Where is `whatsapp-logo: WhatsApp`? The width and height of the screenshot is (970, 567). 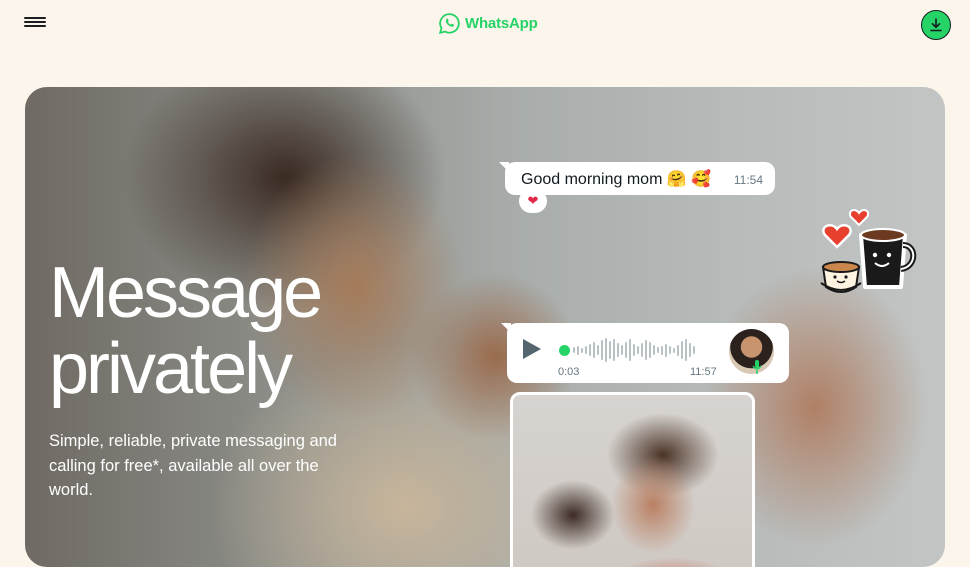 whatsapp-logo: WhatsApp is located at coordinates (488, 23).